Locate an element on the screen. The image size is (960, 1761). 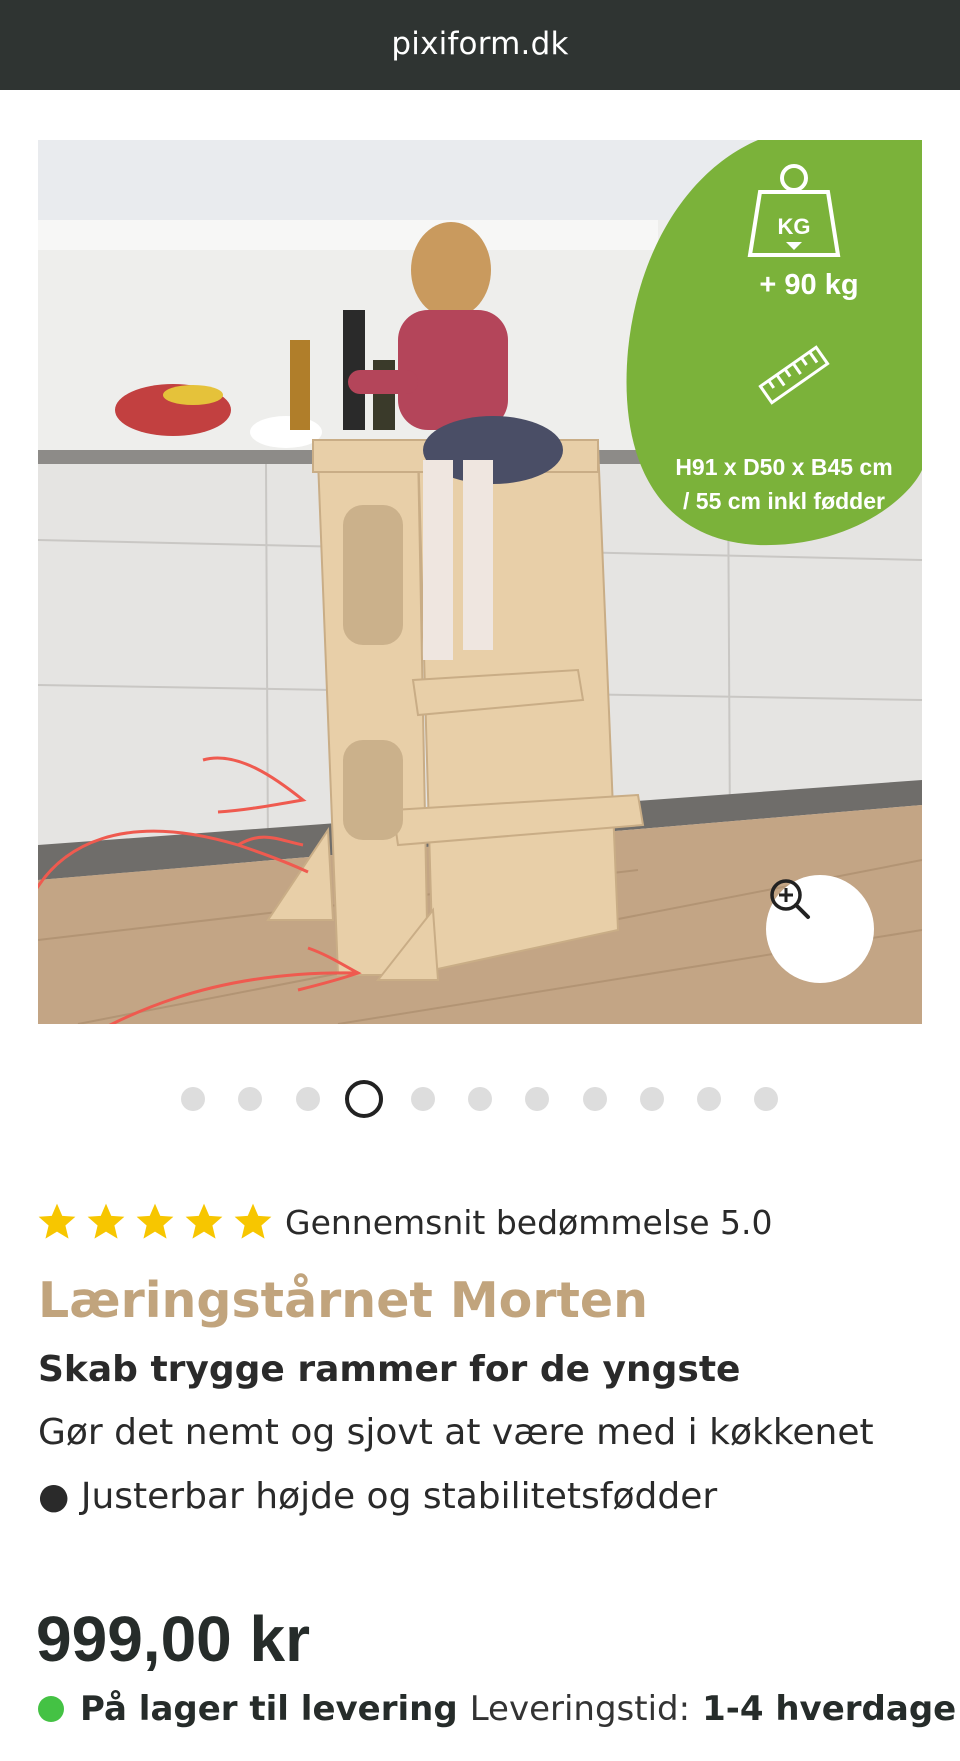
image-carousel-dots is located at coordinates (480, 1098).